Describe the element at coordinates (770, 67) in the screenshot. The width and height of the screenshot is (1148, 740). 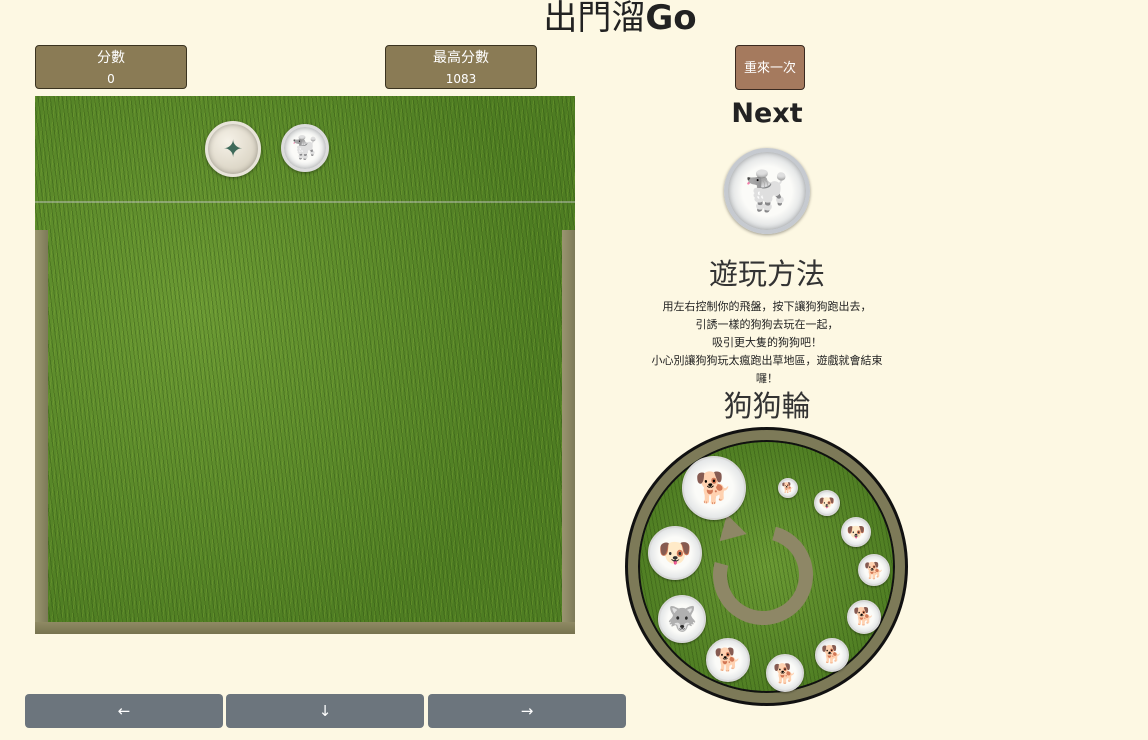
I see `restart-button: 重來一次` at that location.